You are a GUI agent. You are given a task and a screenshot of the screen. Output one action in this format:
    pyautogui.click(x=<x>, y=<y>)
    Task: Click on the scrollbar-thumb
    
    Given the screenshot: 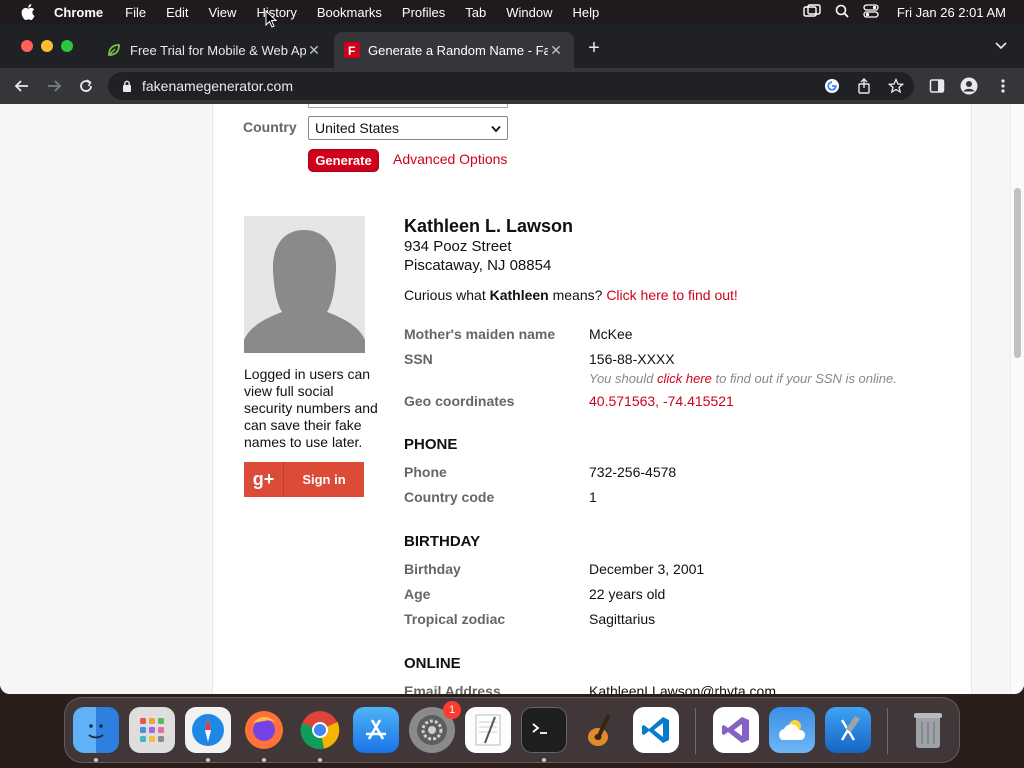 What is the action you would take?
    pyautogui.click(x=1017, y=273)
    